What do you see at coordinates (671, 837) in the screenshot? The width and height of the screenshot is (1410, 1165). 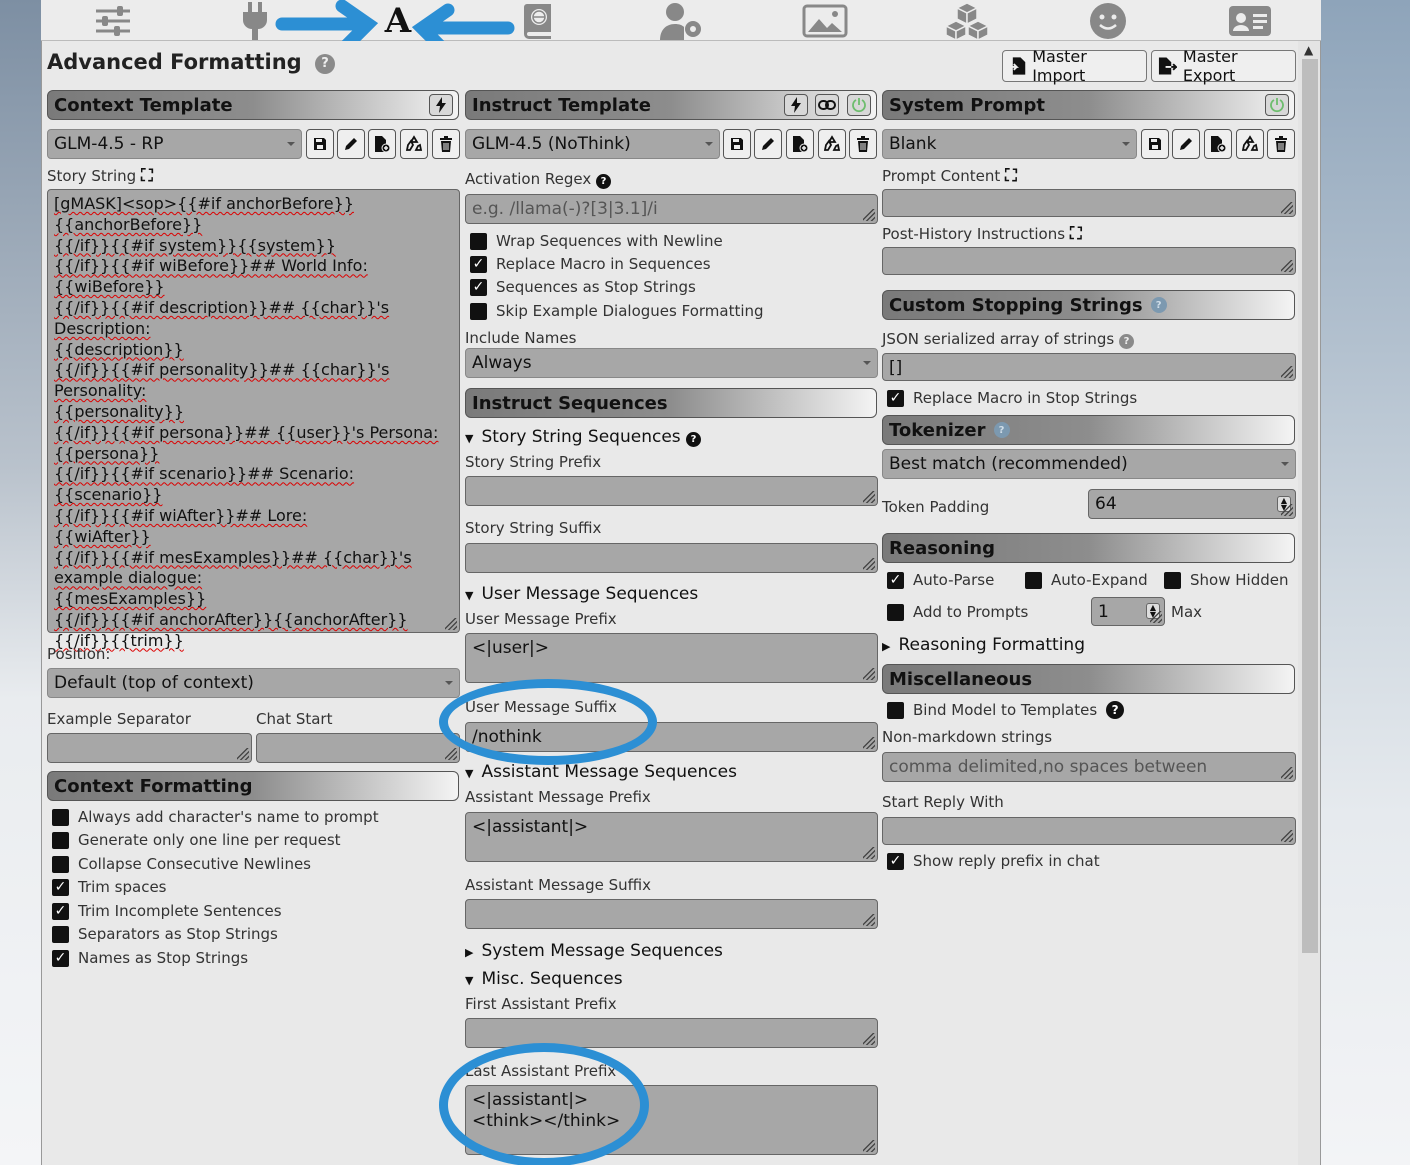 I see `assistant-message-prefix-input: <|assistant|>` at bounding box center [671, 837].